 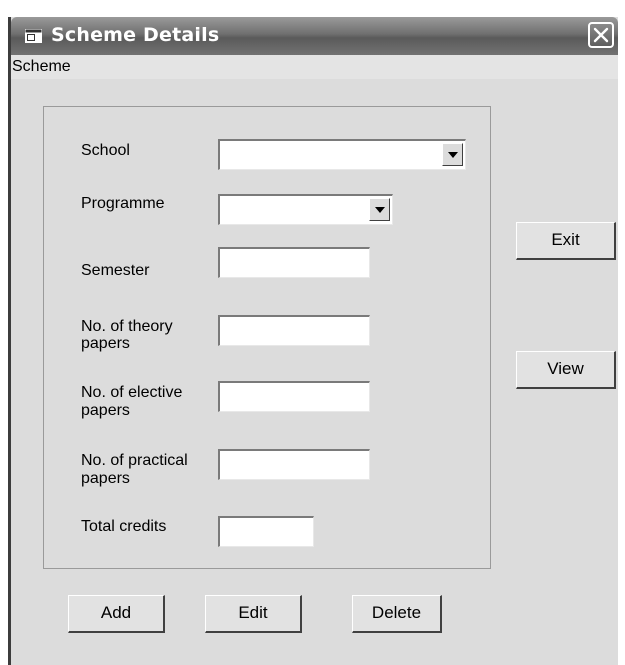 What do you see at coordinates (379, 209) in the screenshot?
I see `programme-dropdown-button` at bounding box center [379, 209].